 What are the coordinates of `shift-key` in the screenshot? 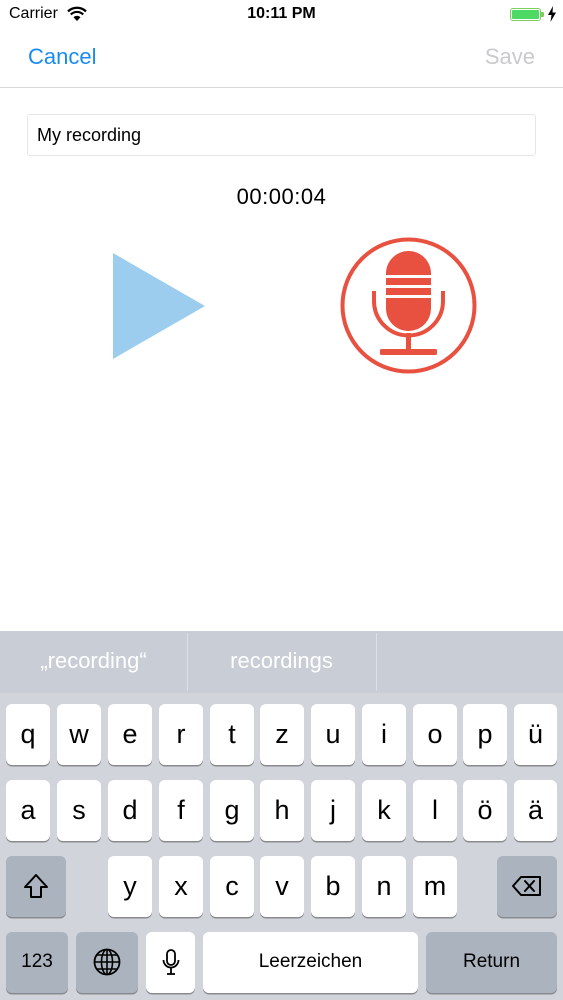 It's located at (36, 886).